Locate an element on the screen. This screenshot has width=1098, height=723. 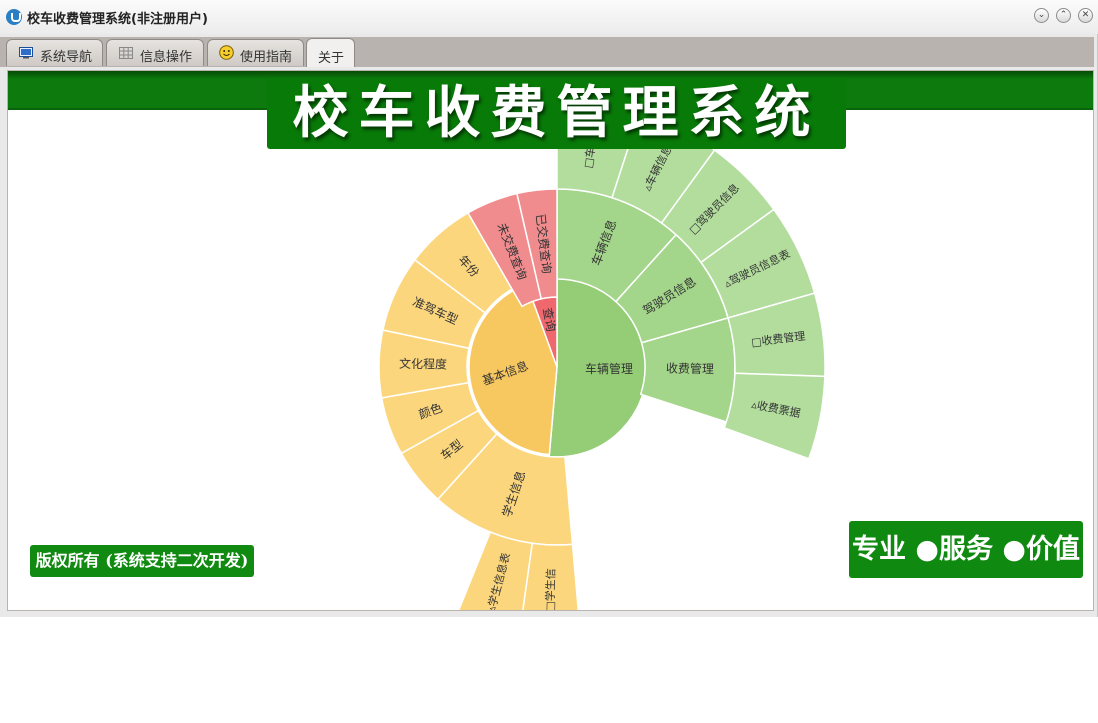
window-title: 校车收费管理系统(非注册用户) is located at coordinates (117, 19).